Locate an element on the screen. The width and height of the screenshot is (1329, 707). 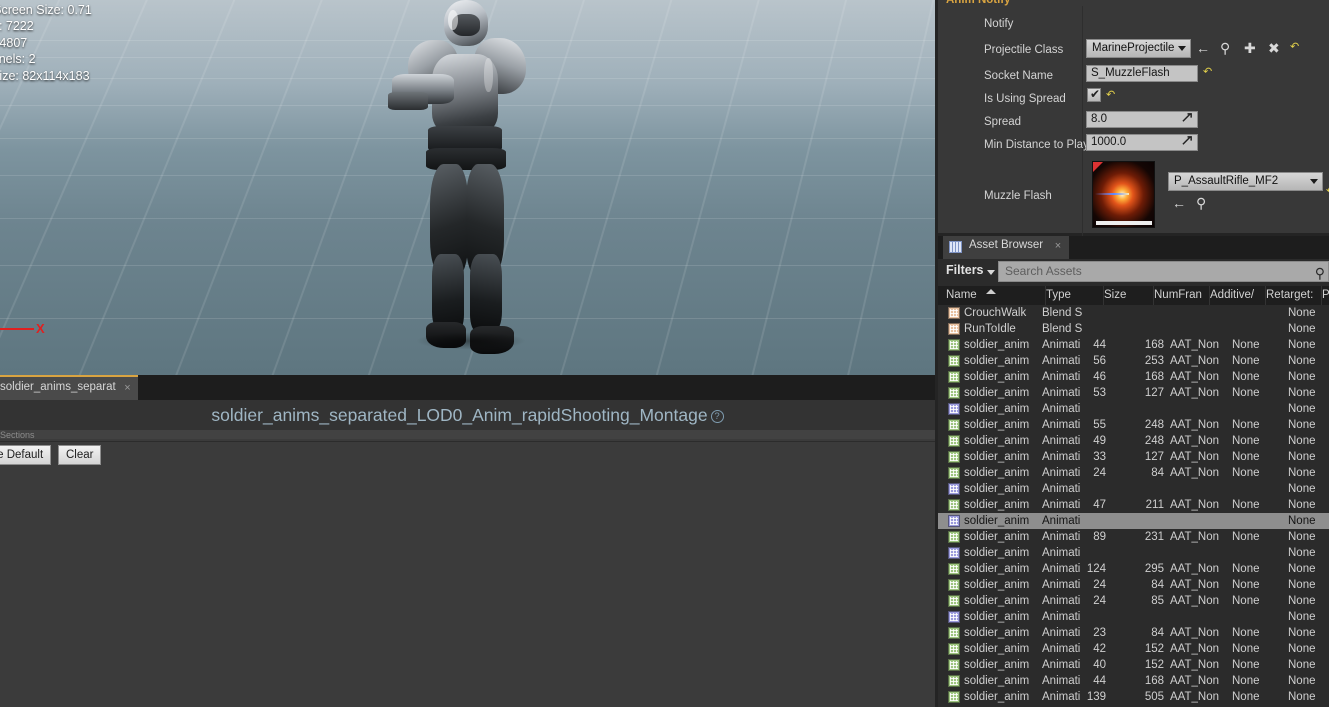
help-icon: ? is located at coordinates (717, 416).